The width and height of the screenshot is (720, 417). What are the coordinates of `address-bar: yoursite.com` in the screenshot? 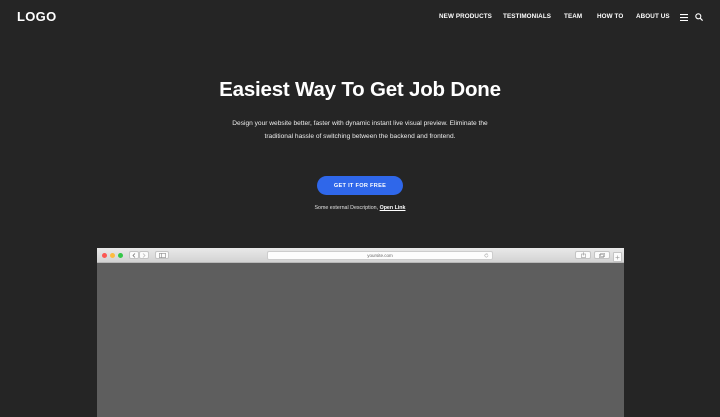 It's located at (380, 255).